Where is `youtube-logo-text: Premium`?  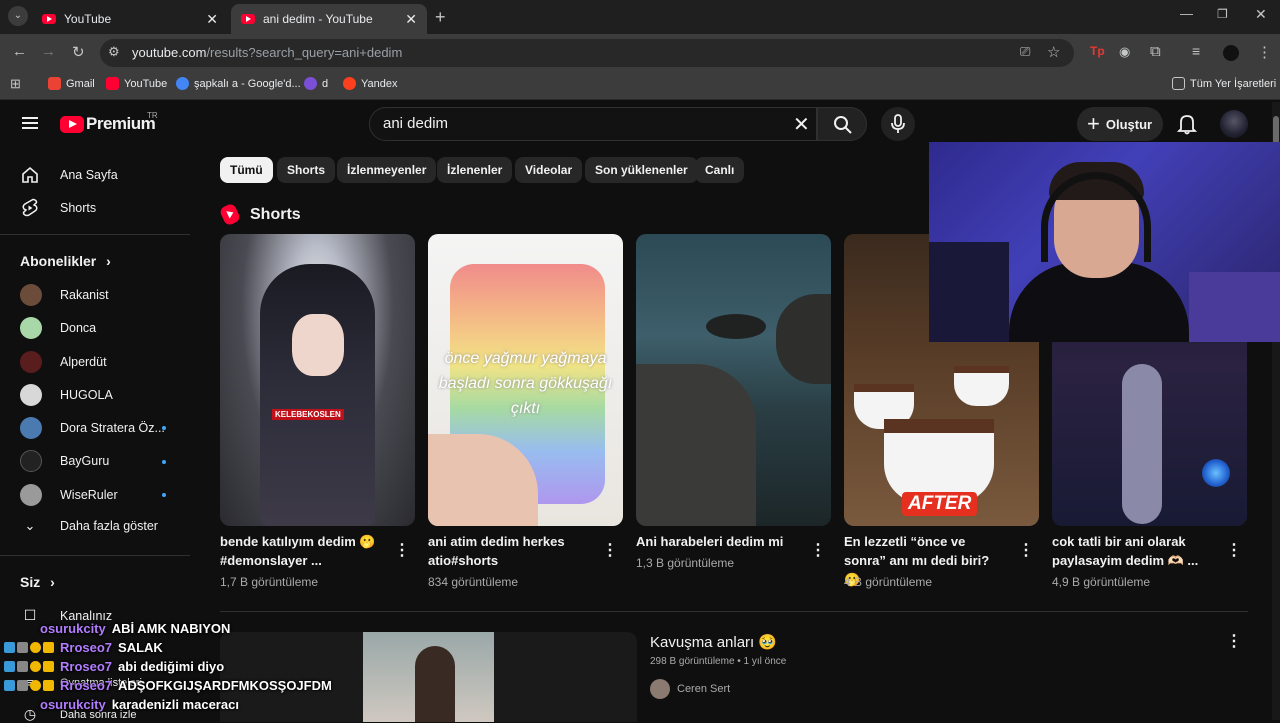
youtube-logo-text: Premium is located at coordinates (121, 124).